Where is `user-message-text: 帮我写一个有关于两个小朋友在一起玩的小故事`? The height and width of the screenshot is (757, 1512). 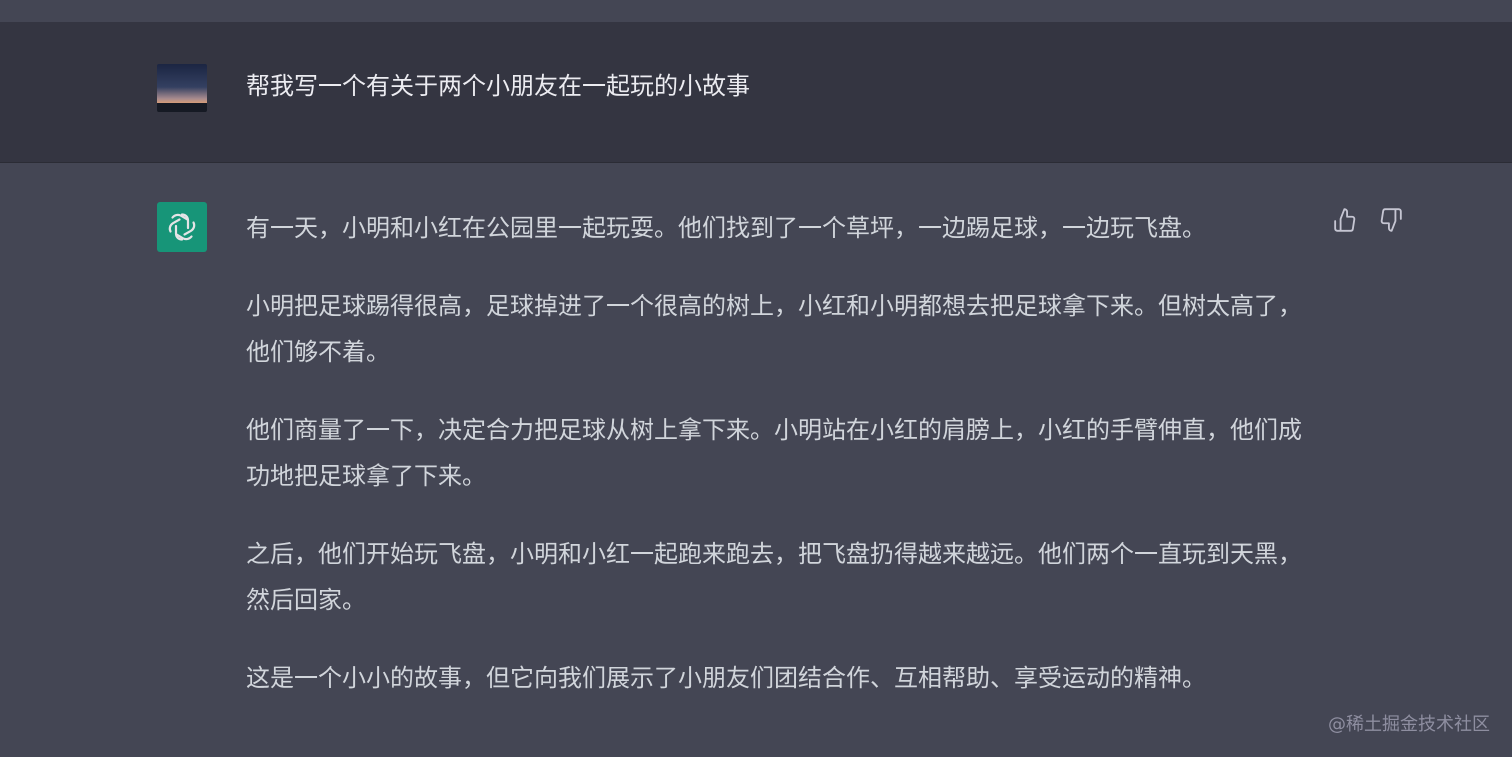
user-message-text: 帮我写一个有关于两个小朋友在一起玩的小故事 is located at coordinates (498, 86).